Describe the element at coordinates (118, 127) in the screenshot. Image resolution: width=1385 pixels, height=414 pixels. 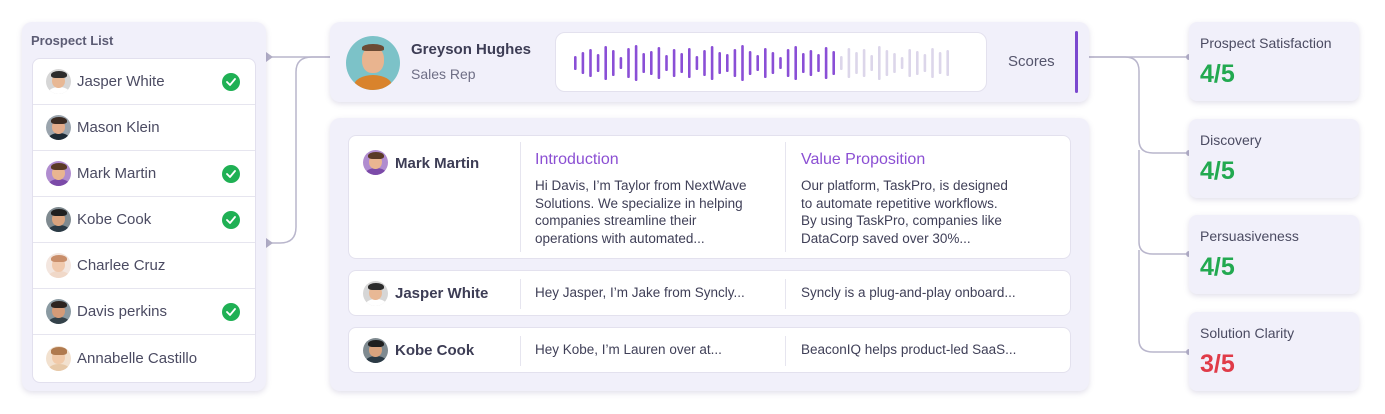
I see `prospect-name: Mason Klein` at that location.